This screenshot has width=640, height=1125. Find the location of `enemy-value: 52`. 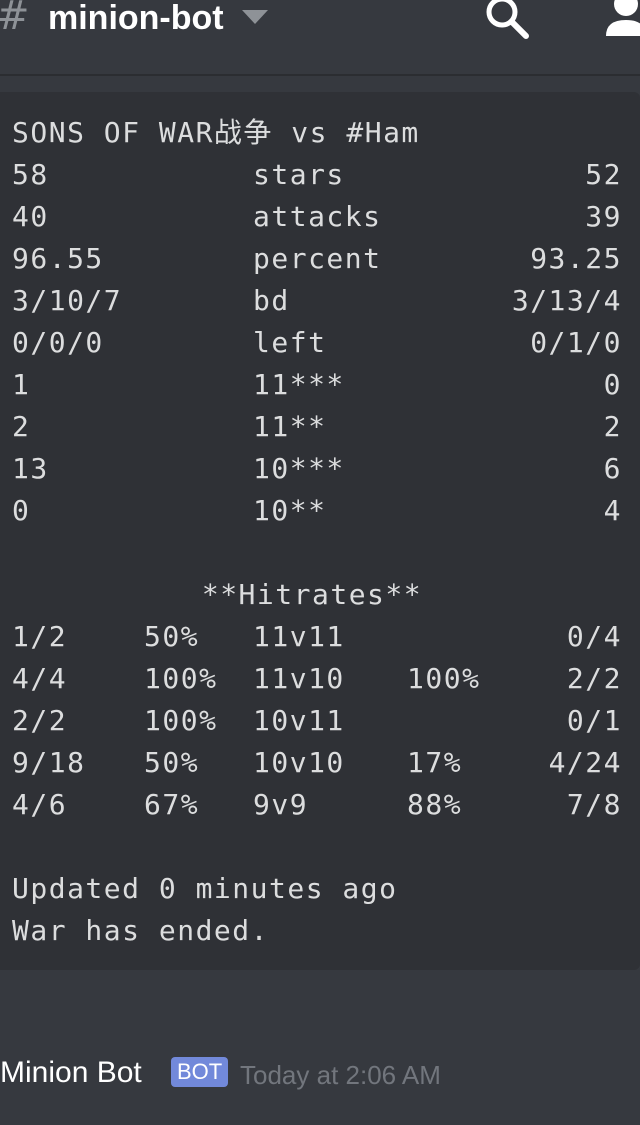

enemy-value: 52 is located at coordinates (603, 174).